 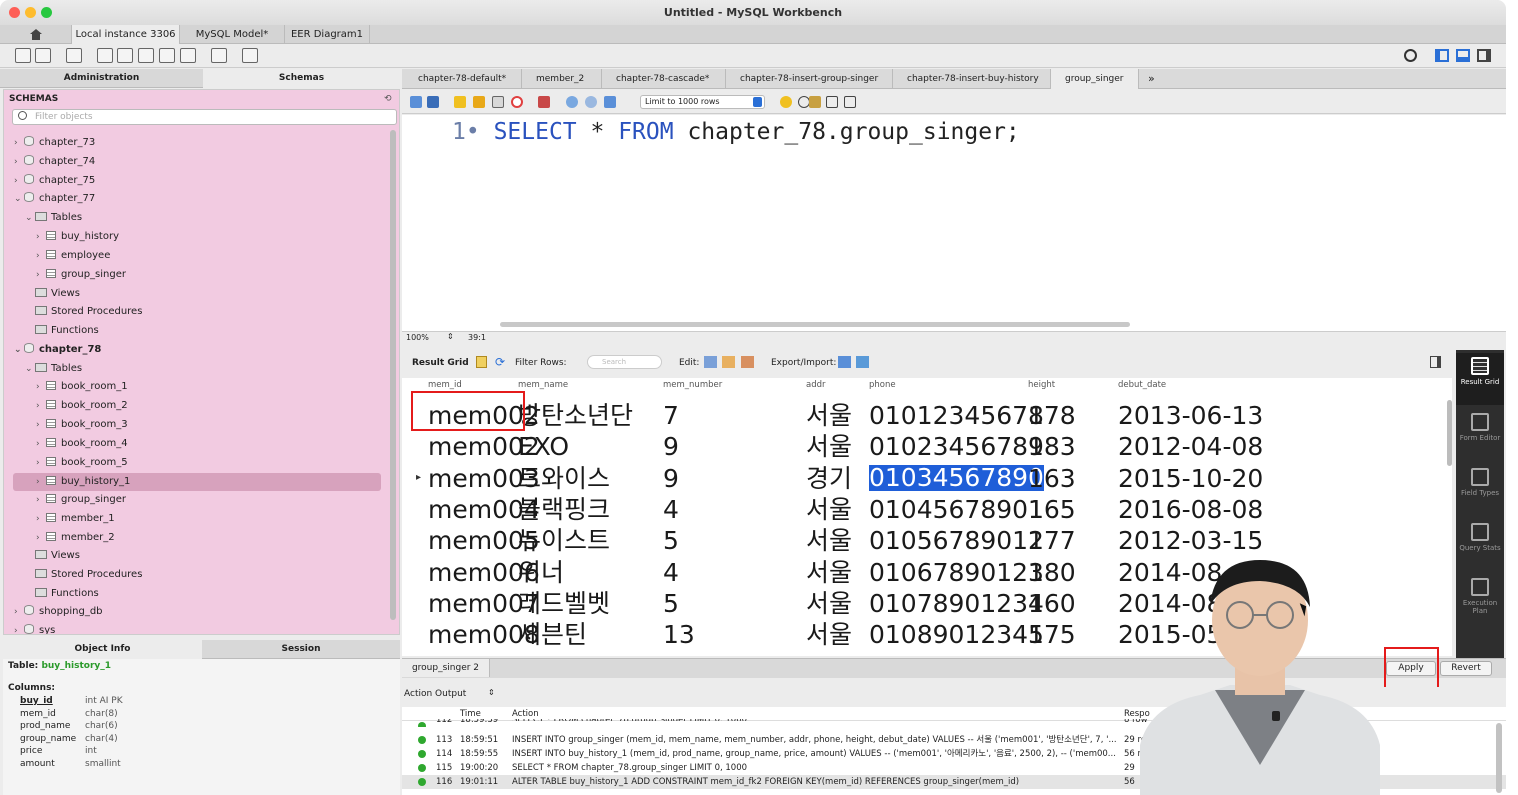 What do you see at coordinates (435, 694) in the screenshot?
I see `output-selector: Action Output` at bounding box center [435, 694].